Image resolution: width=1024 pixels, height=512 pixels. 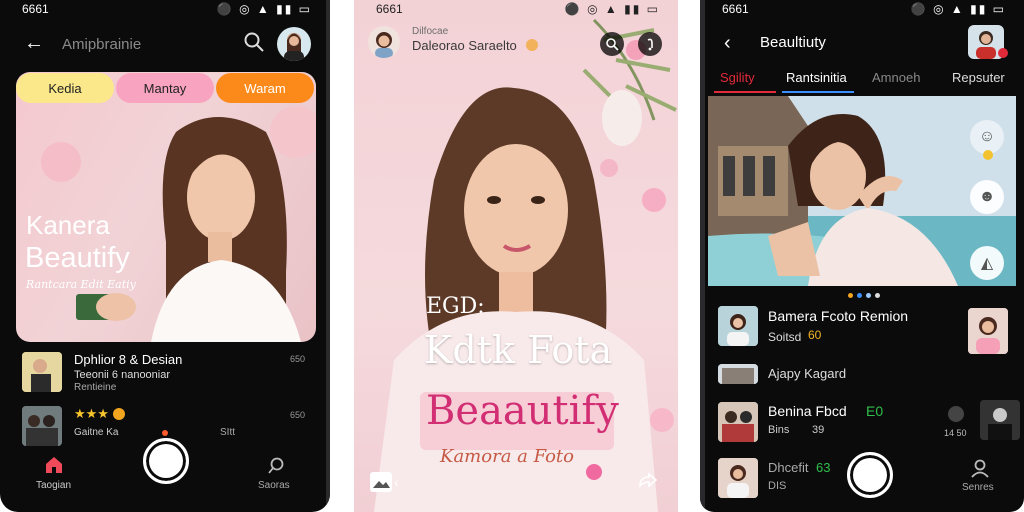 What do you see at coordinates (381, 482) in the screenshot?
I see `gallery-icon` at bounding box center [381, 482].